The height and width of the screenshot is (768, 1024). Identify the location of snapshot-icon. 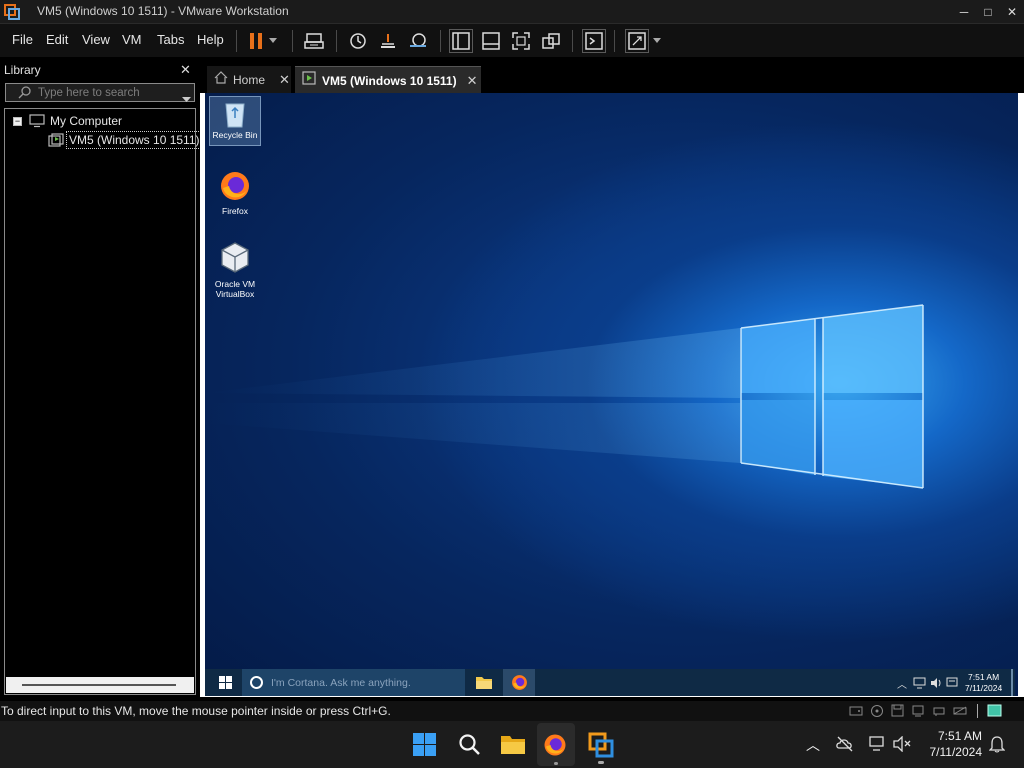
(358, 41).